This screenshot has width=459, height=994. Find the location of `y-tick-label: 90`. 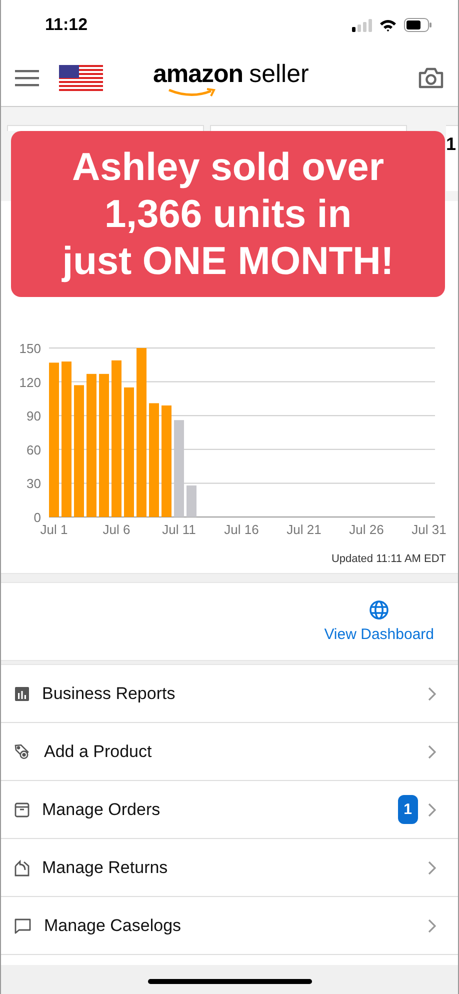

y-tick-label: 90 is located at coordinates (33, 416).